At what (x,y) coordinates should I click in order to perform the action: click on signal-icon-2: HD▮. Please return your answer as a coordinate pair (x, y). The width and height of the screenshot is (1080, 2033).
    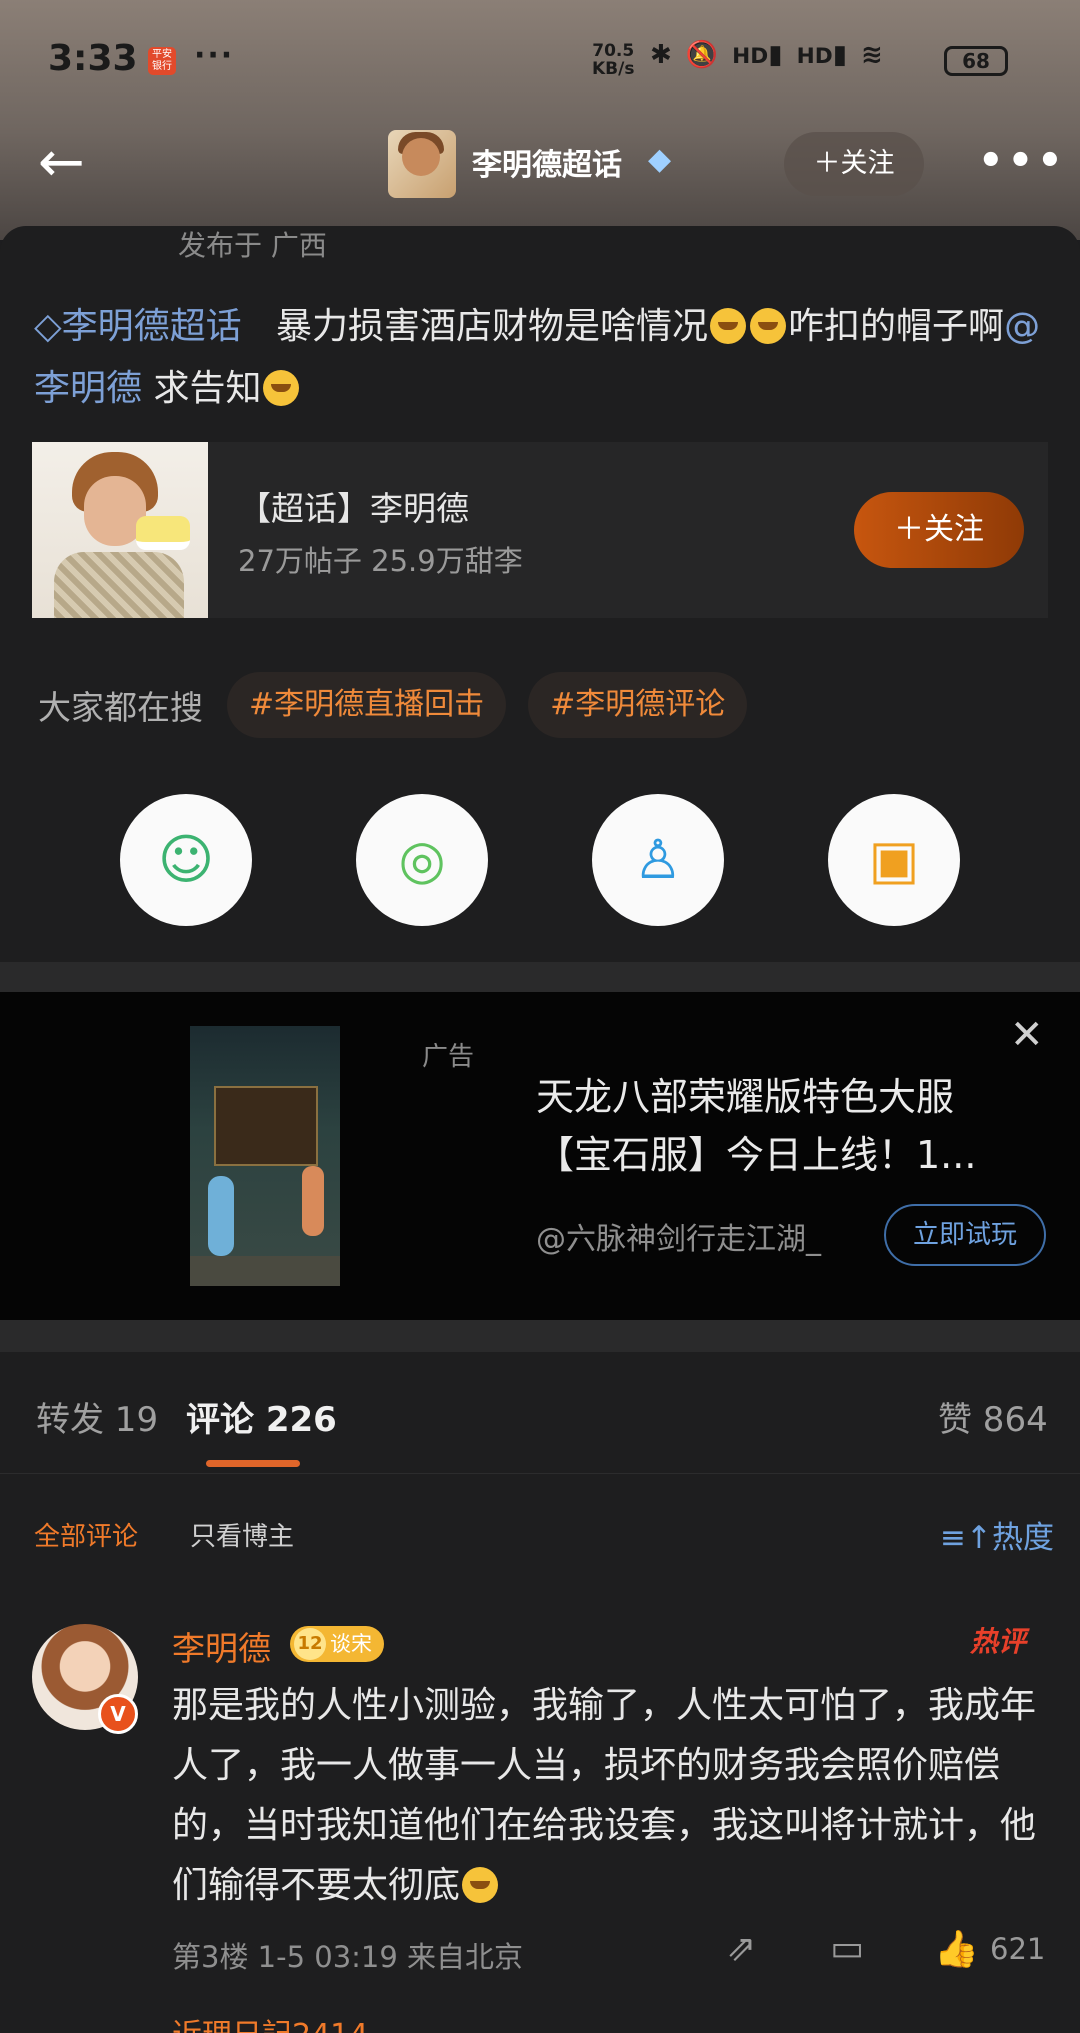
    Looking at the image, I should click on (822, 55).